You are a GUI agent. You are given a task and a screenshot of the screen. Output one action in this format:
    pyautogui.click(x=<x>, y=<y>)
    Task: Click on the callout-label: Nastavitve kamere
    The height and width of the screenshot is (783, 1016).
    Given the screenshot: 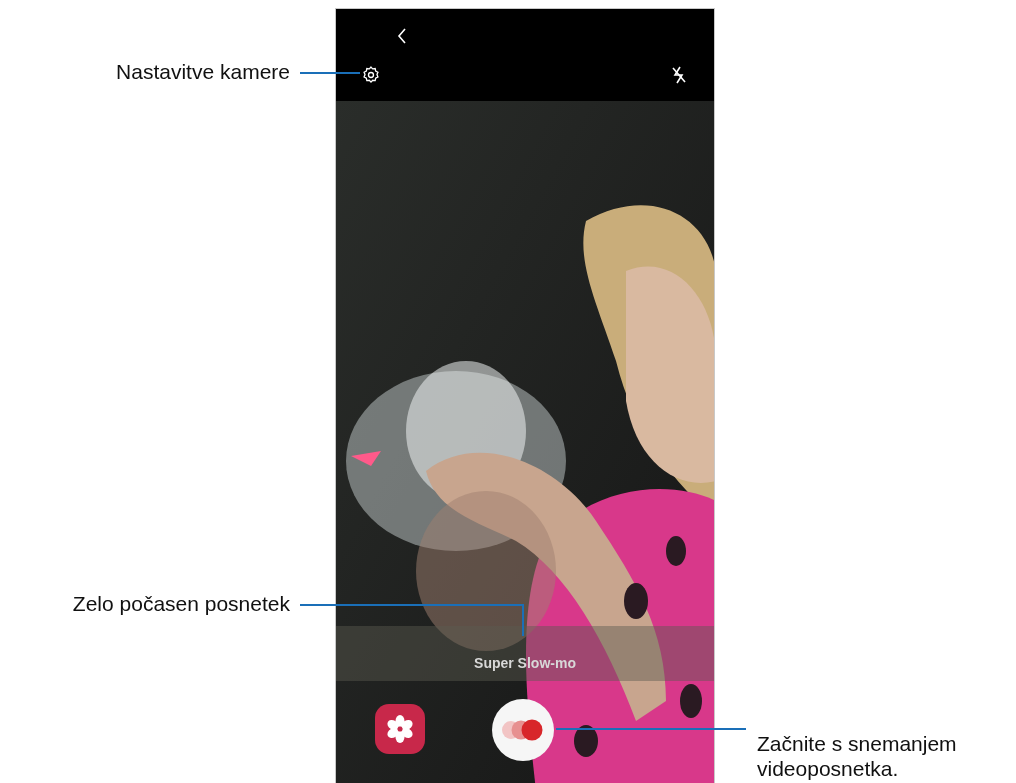 What is the action you would take?
    pyautogui.click(x=203, y=72)
    